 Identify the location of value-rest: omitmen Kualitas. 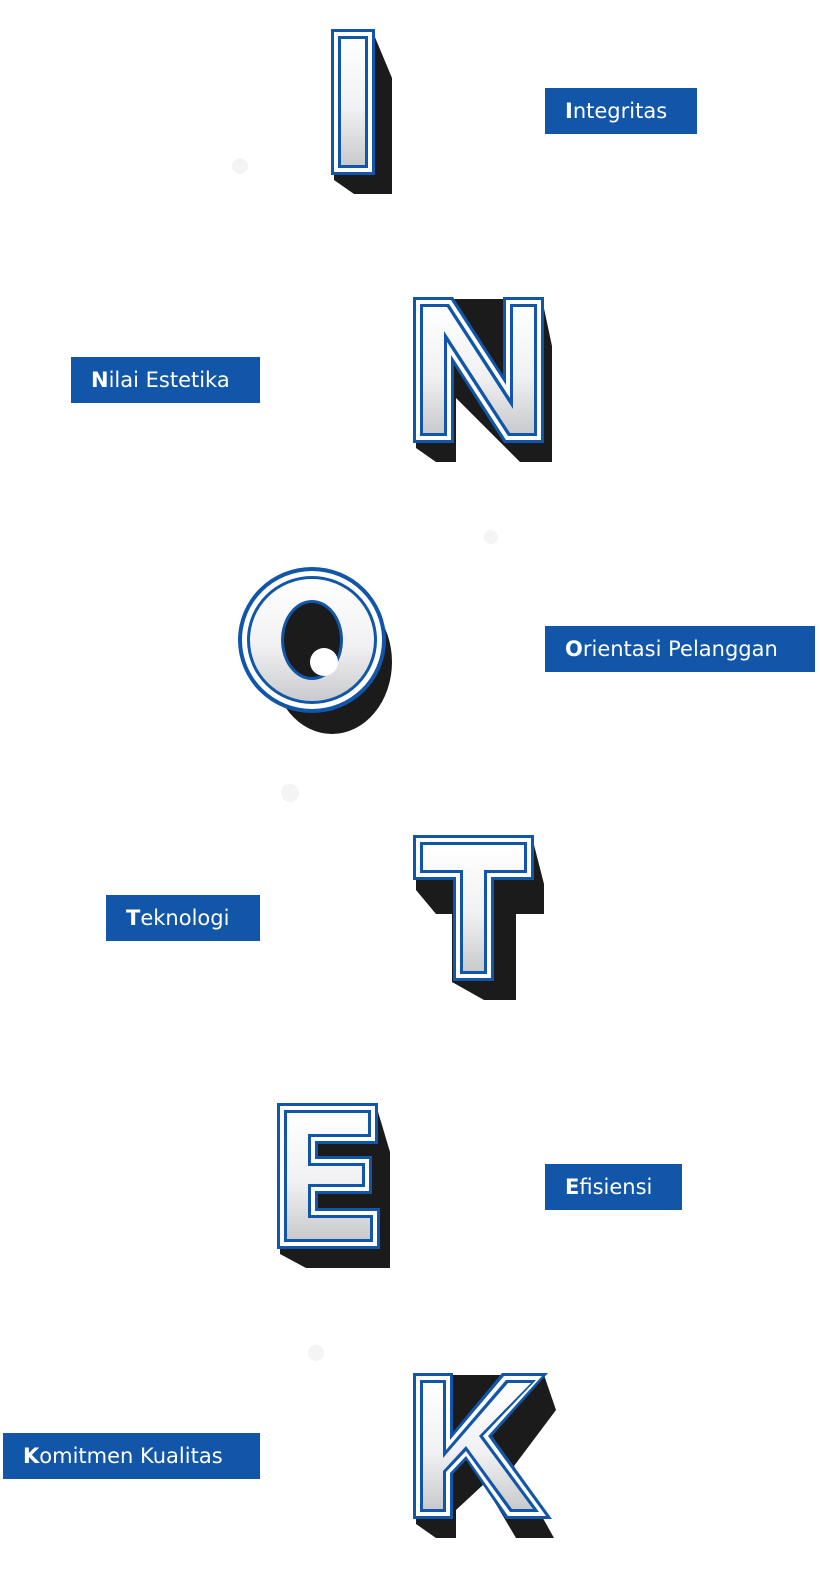
(131, 1456).